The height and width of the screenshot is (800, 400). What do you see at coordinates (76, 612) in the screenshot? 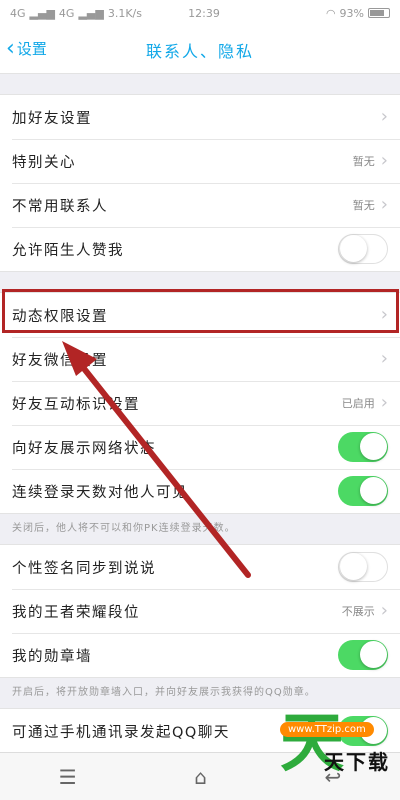
I see `row-label: 我的王者荣耀段位` at bounding box center [76, 612].